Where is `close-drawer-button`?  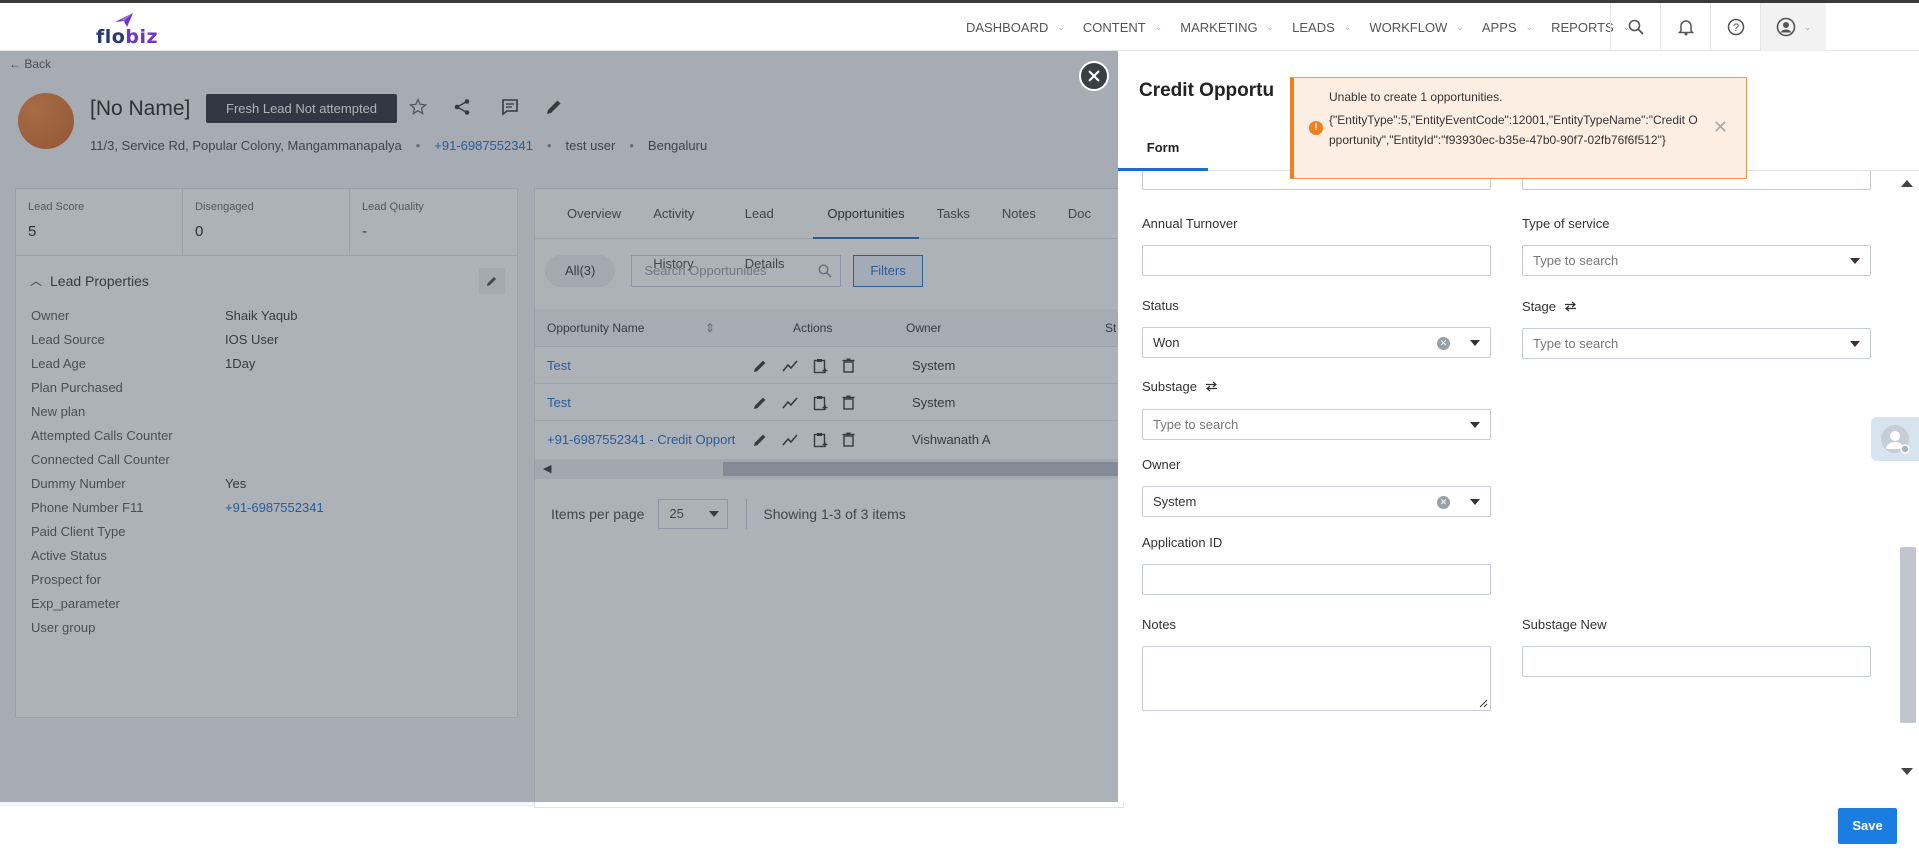 close-drawer-button is located at coordinates (1094, 76).